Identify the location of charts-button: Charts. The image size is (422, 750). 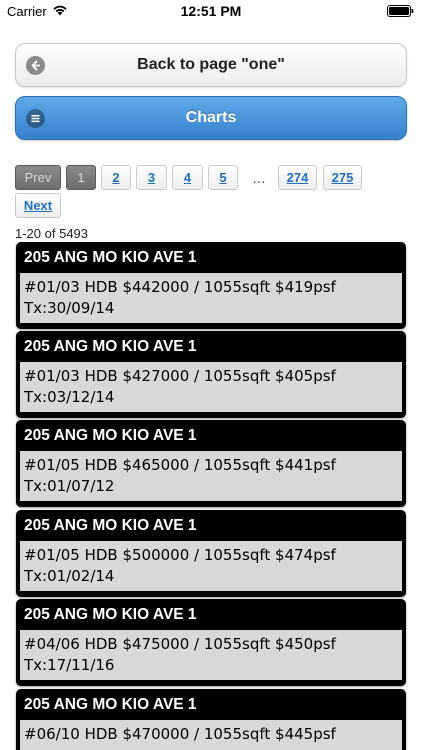
(211, 118).